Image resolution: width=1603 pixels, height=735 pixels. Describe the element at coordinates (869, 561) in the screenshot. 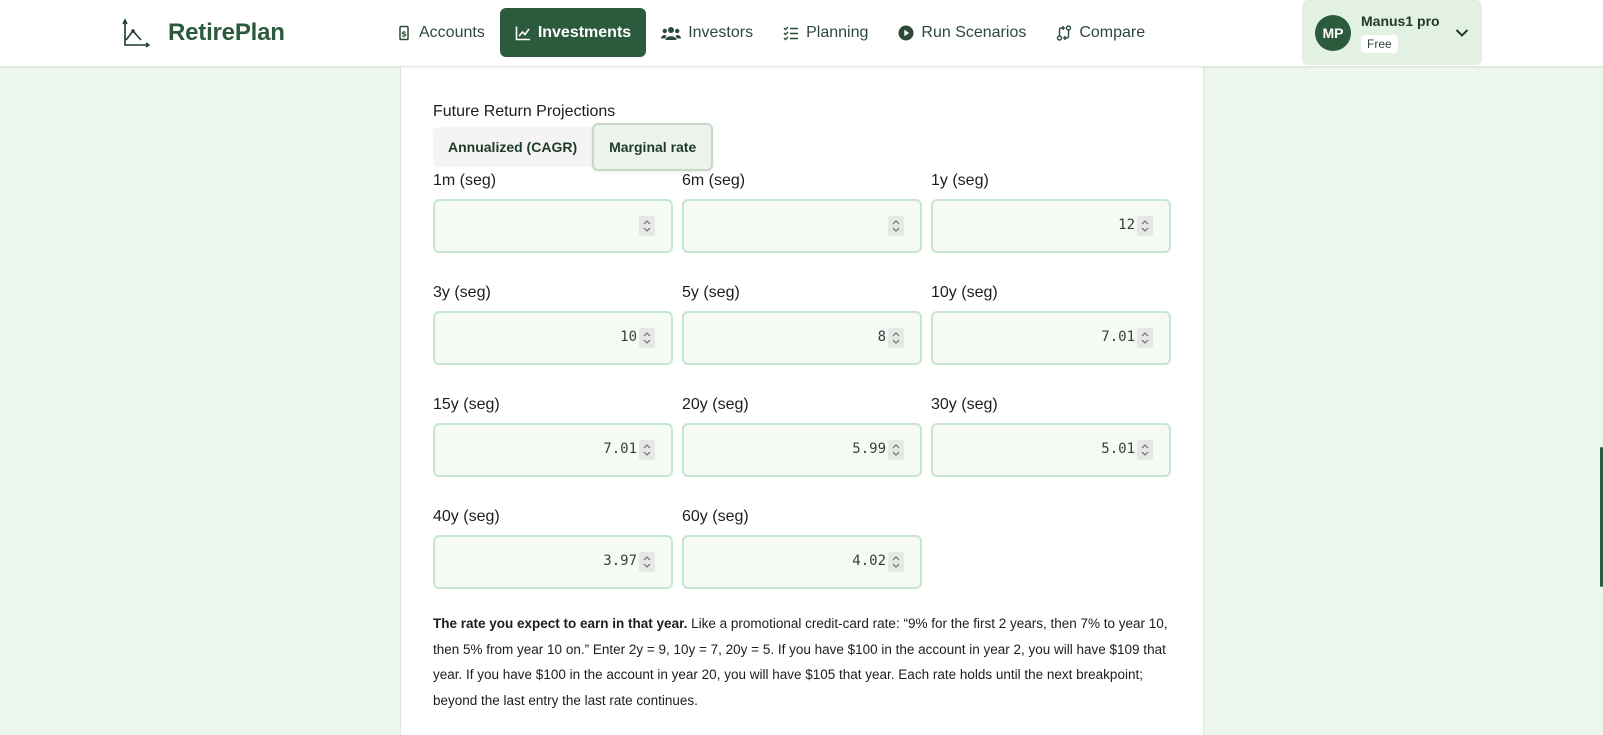

I see `field-value: 4.02` at that location.